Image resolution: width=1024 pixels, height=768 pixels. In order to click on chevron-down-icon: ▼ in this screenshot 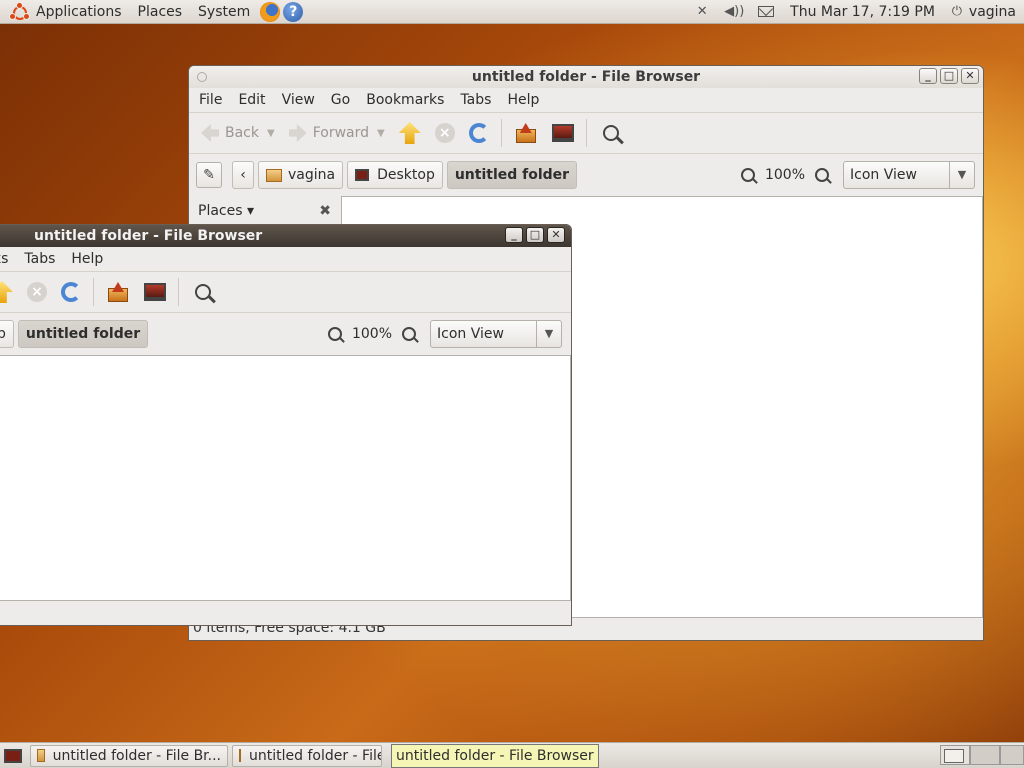, I will do `click(961, 175)`.